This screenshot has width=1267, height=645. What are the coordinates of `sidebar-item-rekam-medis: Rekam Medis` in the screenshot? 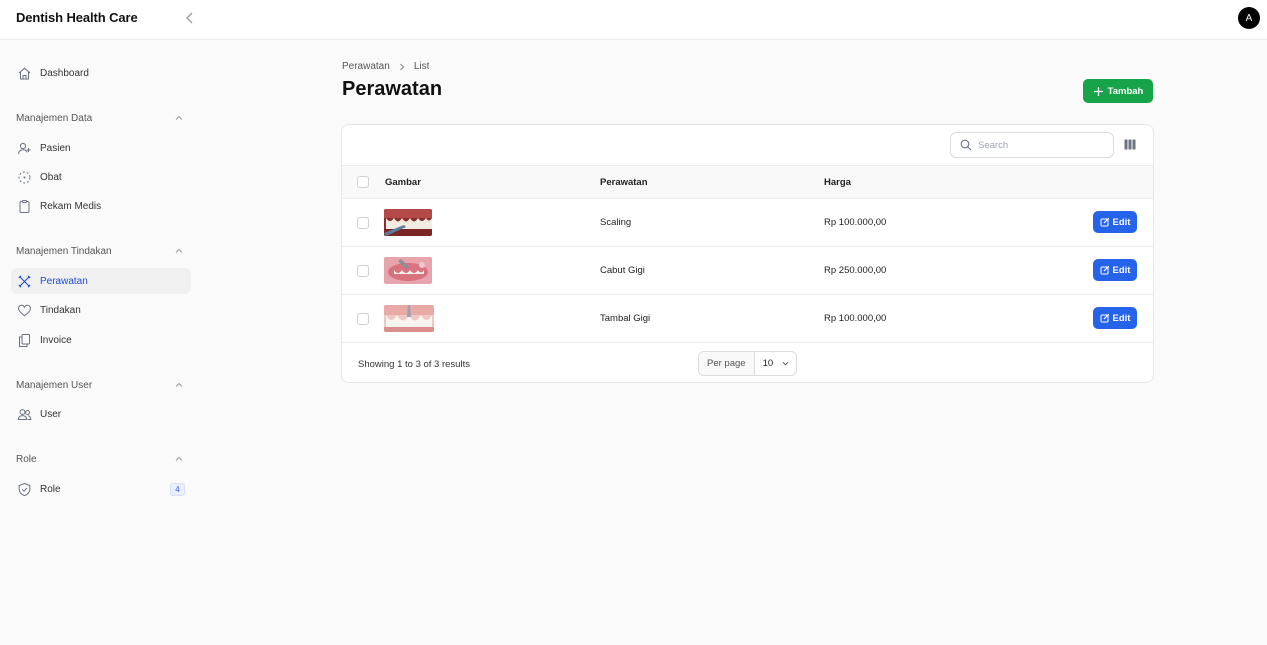 It's located at (101, 206).